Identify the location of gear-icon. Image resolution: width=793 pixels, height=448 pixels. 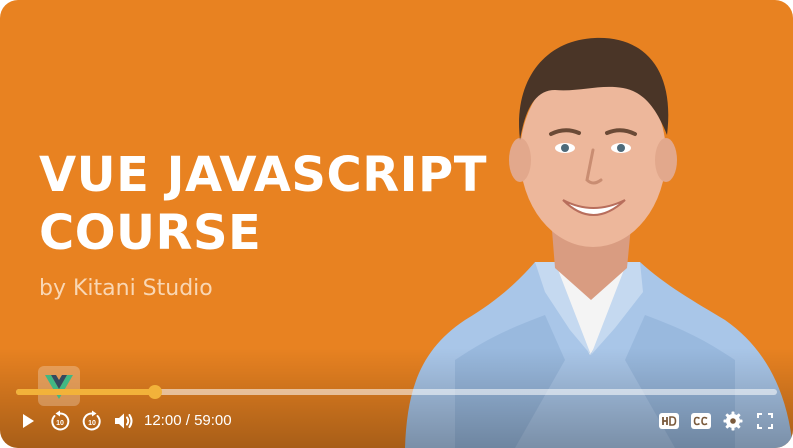
(733, 421).